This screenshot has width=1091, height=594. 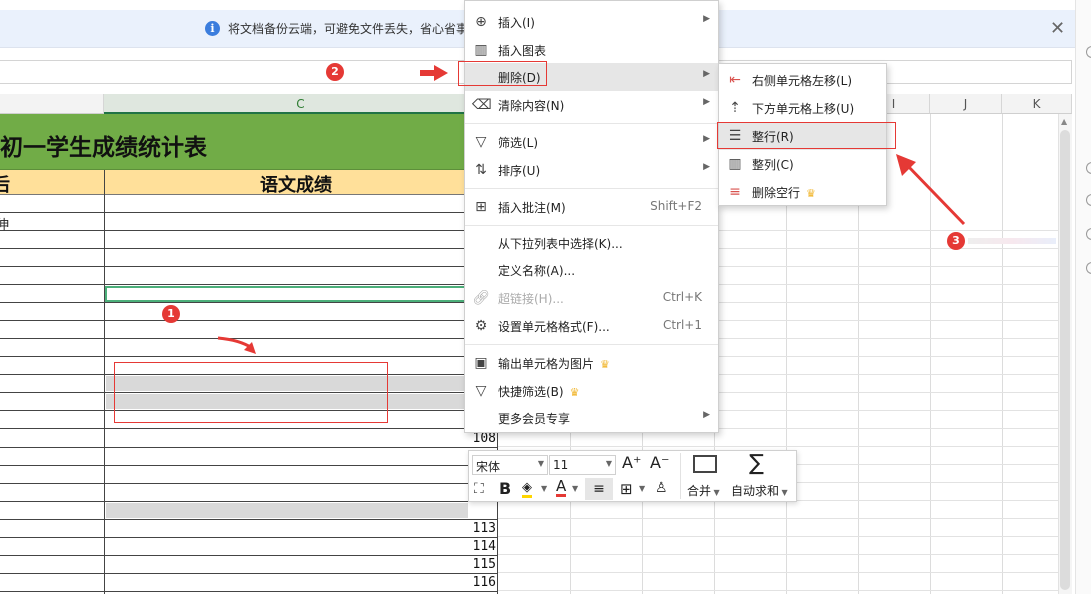 What do you see at coordinates (626, 489) in the screenshot?
I see `borders-icon: ⊞` at bounding box center [626, 489].